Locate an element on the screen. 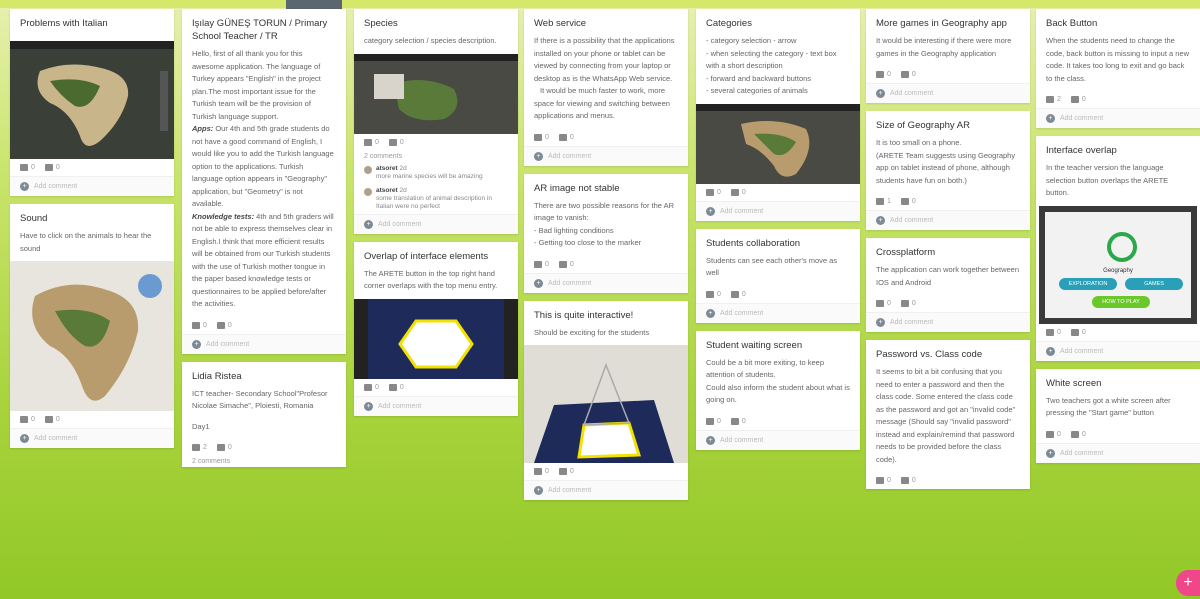 The height and width of the screenshot is (599, 1200). add-post-button: + is located at coordinates (1188, 583).